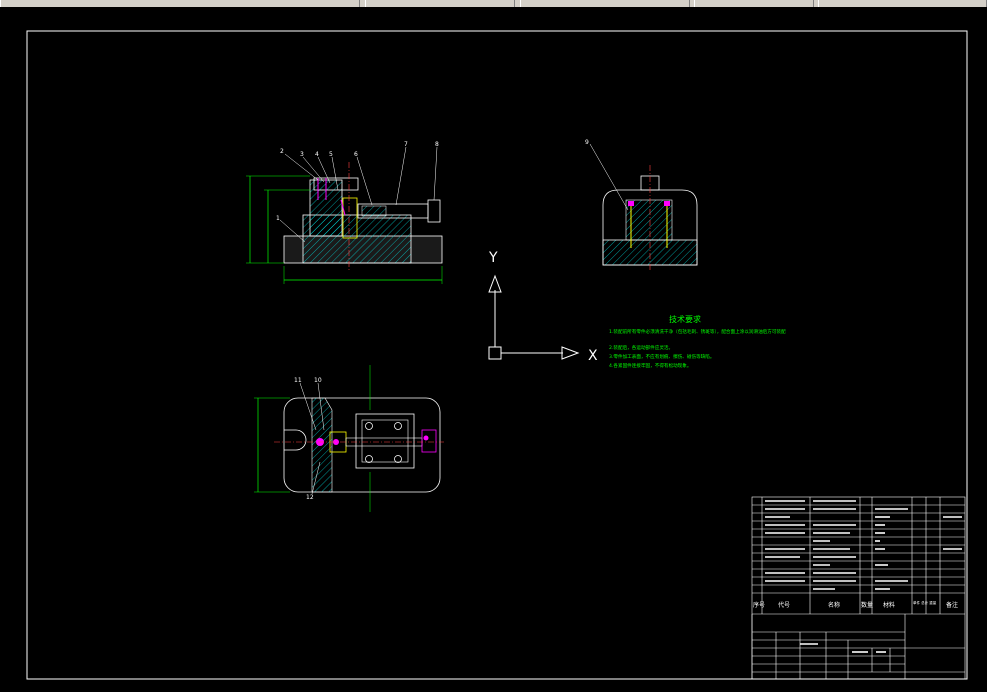 The image size is (987, 692). I want to click on axis-x-label: X, so click(593, 356).